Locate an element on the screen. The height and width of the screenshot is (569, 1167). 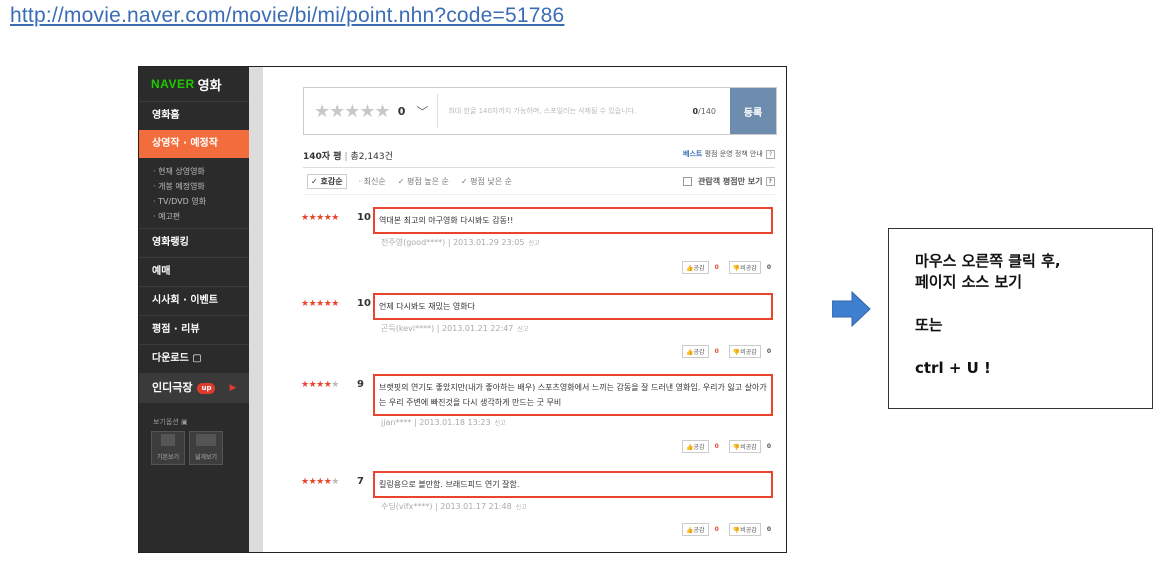
submit-button: 등록 is located at coordinates (753, 111).